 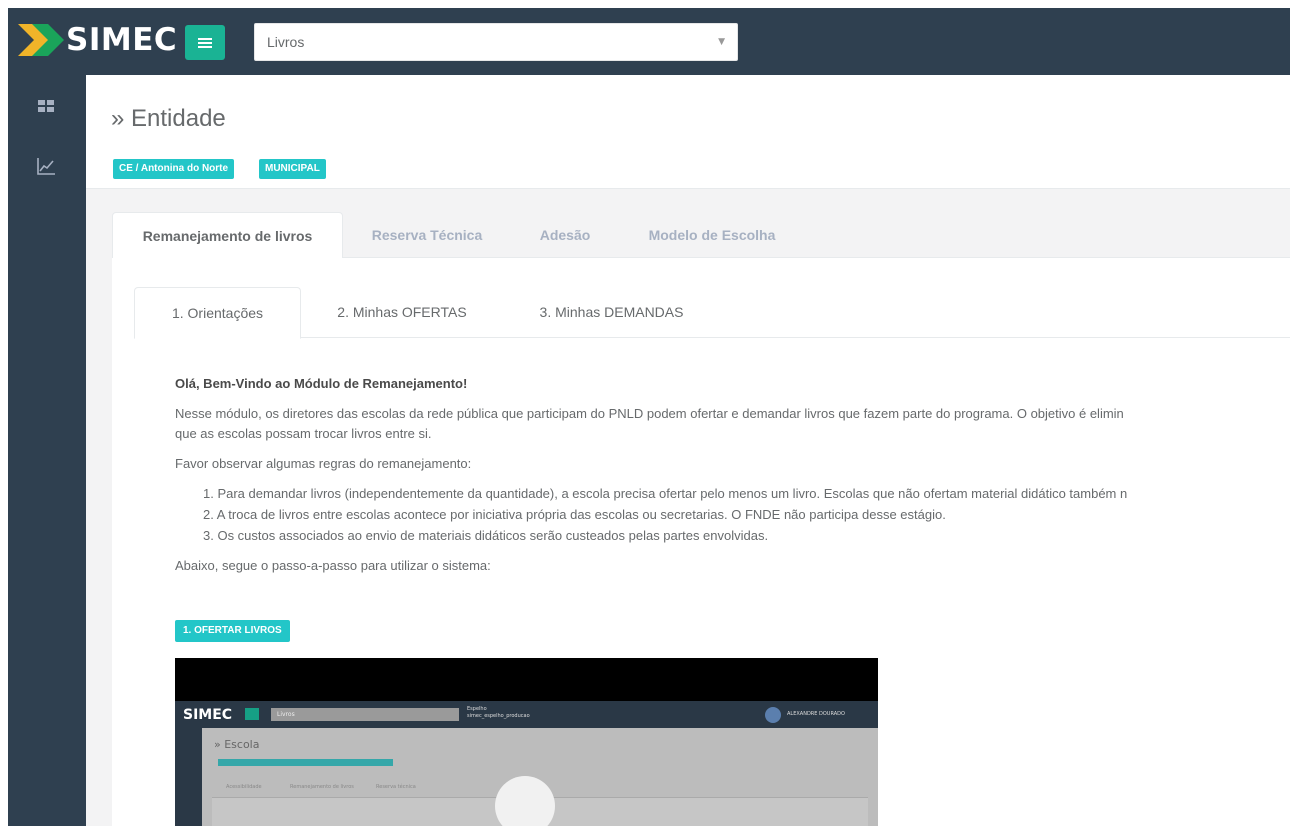 I want to click on top-navbar: SIMEC Livros ▼, so click(x=649, y=41).